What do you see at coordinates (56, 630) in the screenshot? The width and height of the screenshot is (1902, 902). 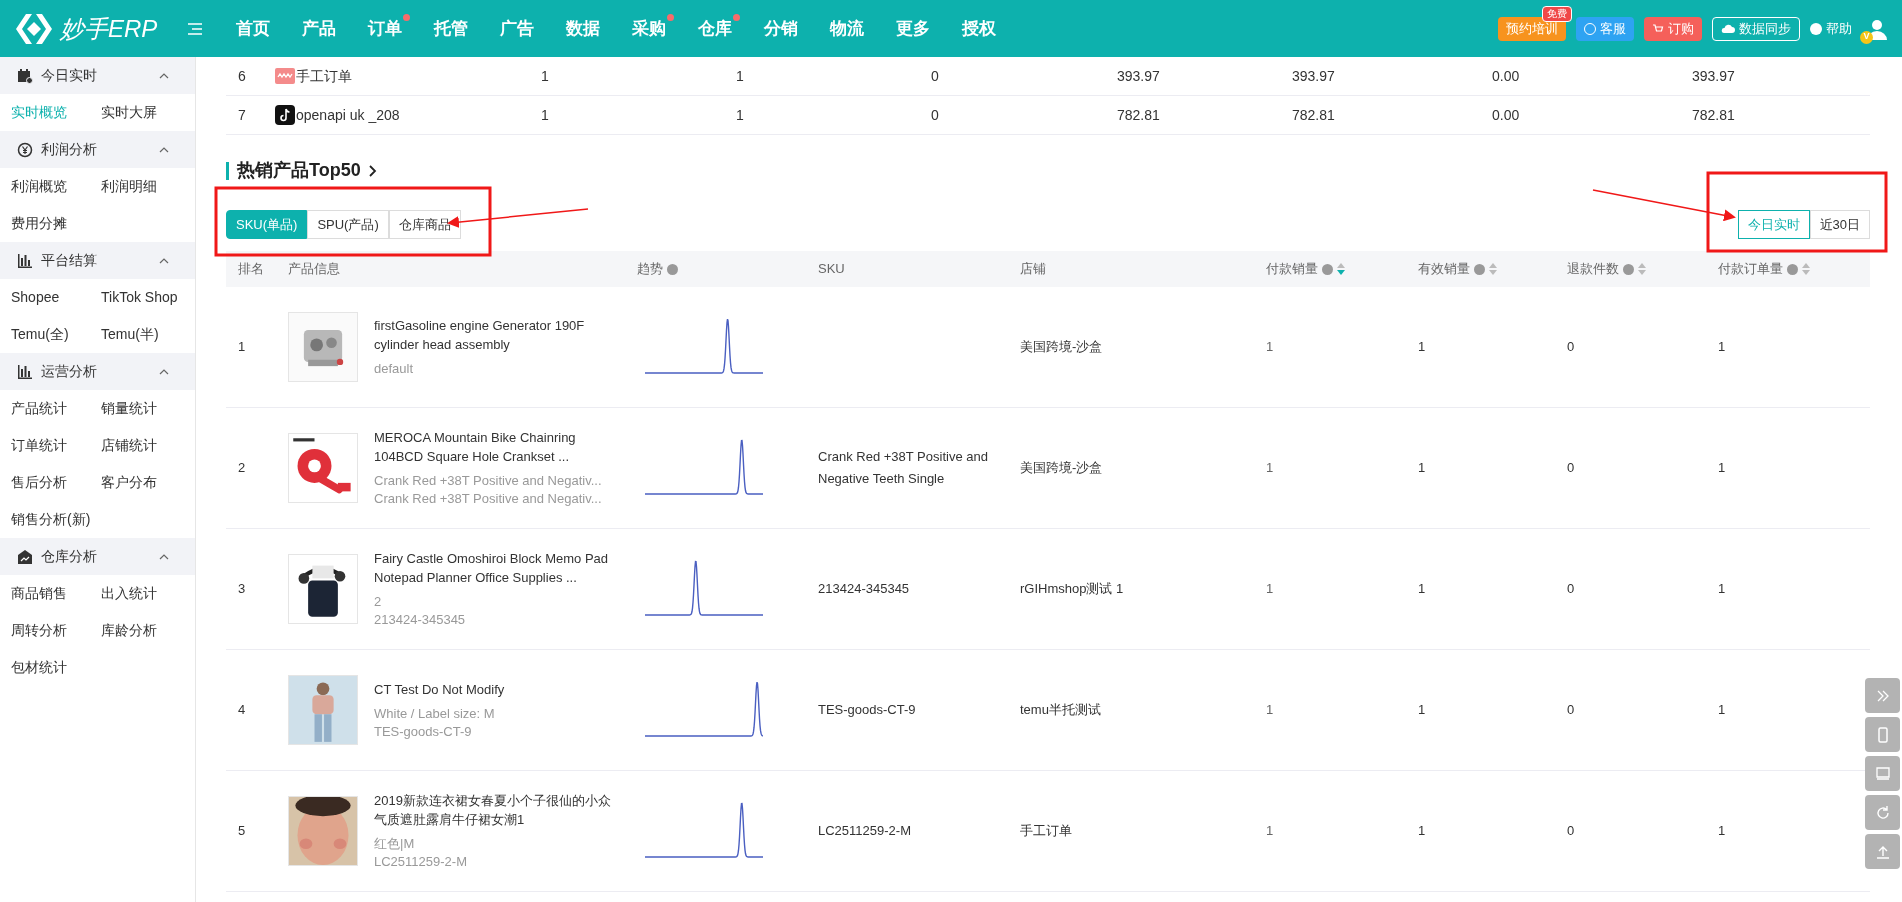 I see `sidebar-link: 周转分析` at bounding box center [56, 630].